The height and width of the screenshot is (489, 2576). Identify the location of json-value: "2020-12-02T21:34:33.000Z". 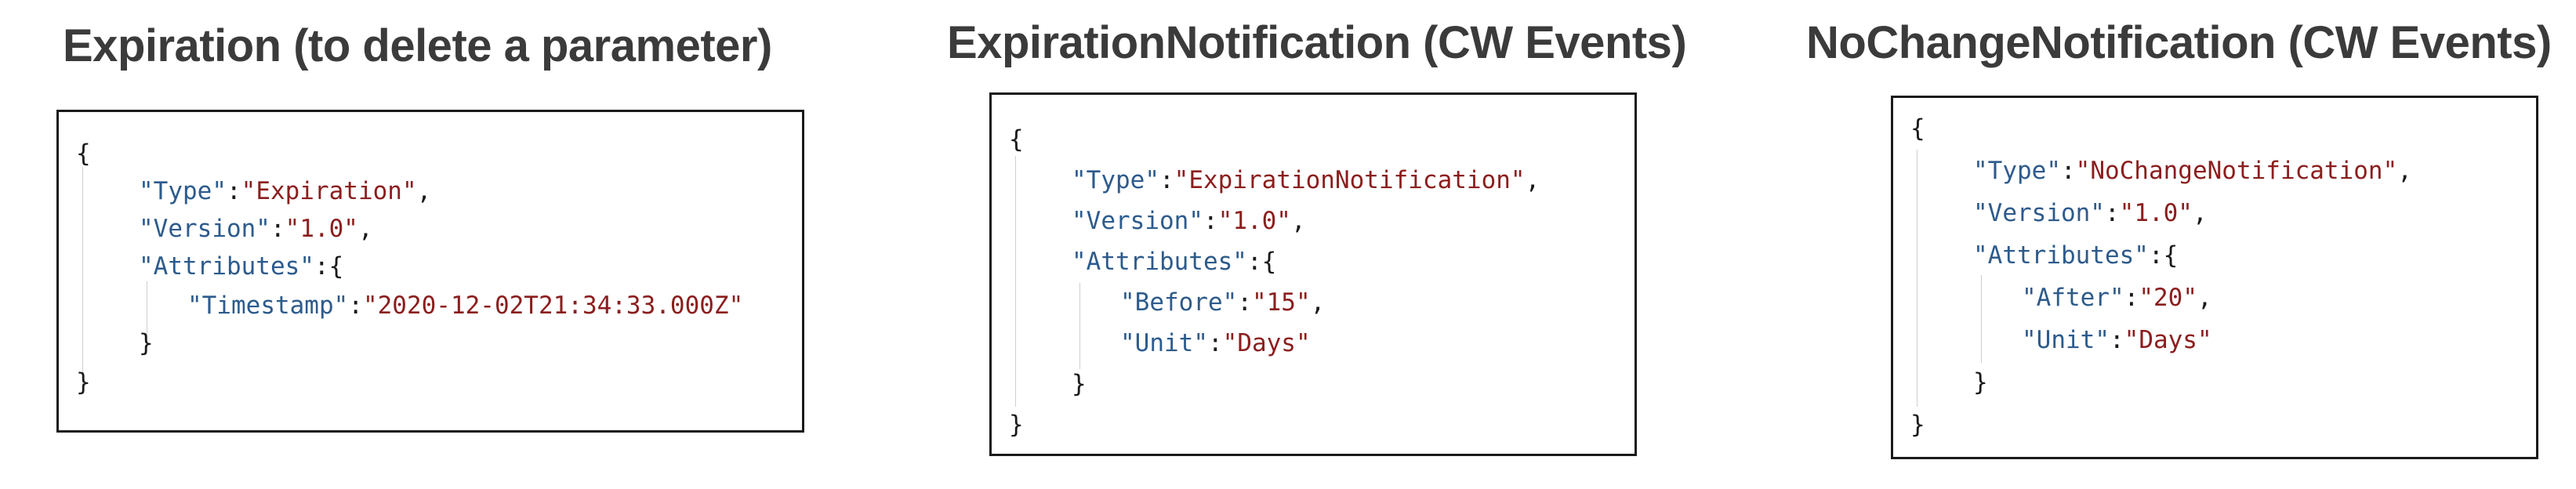
(553, 306).